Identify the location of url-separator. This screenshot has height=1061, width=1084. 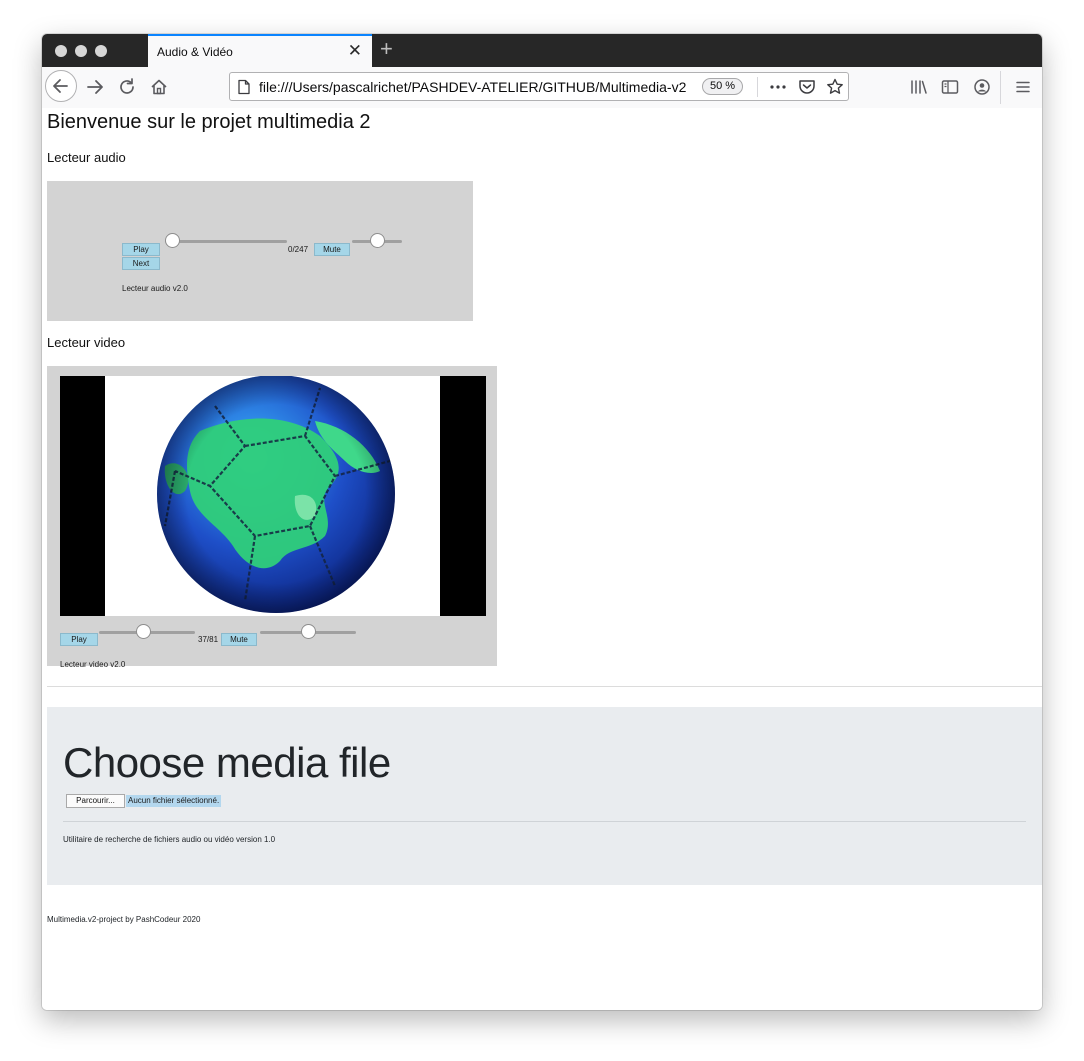
(757, 87).